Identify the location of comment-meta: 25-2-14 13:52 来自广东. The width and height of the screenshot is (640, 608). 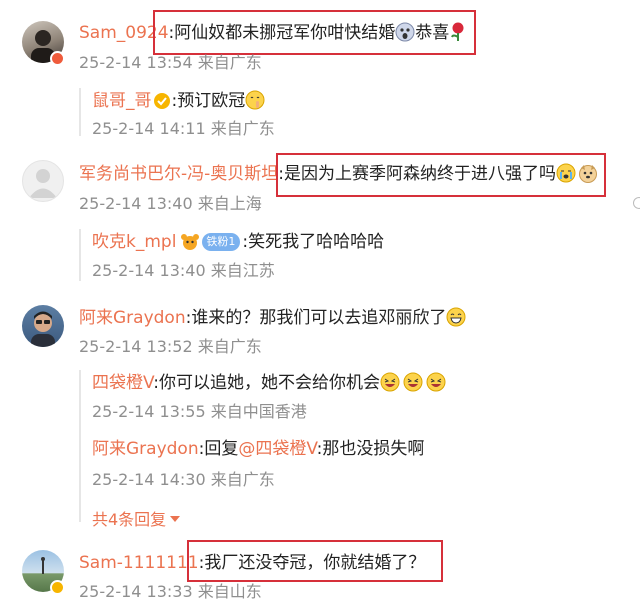
(170, 346).